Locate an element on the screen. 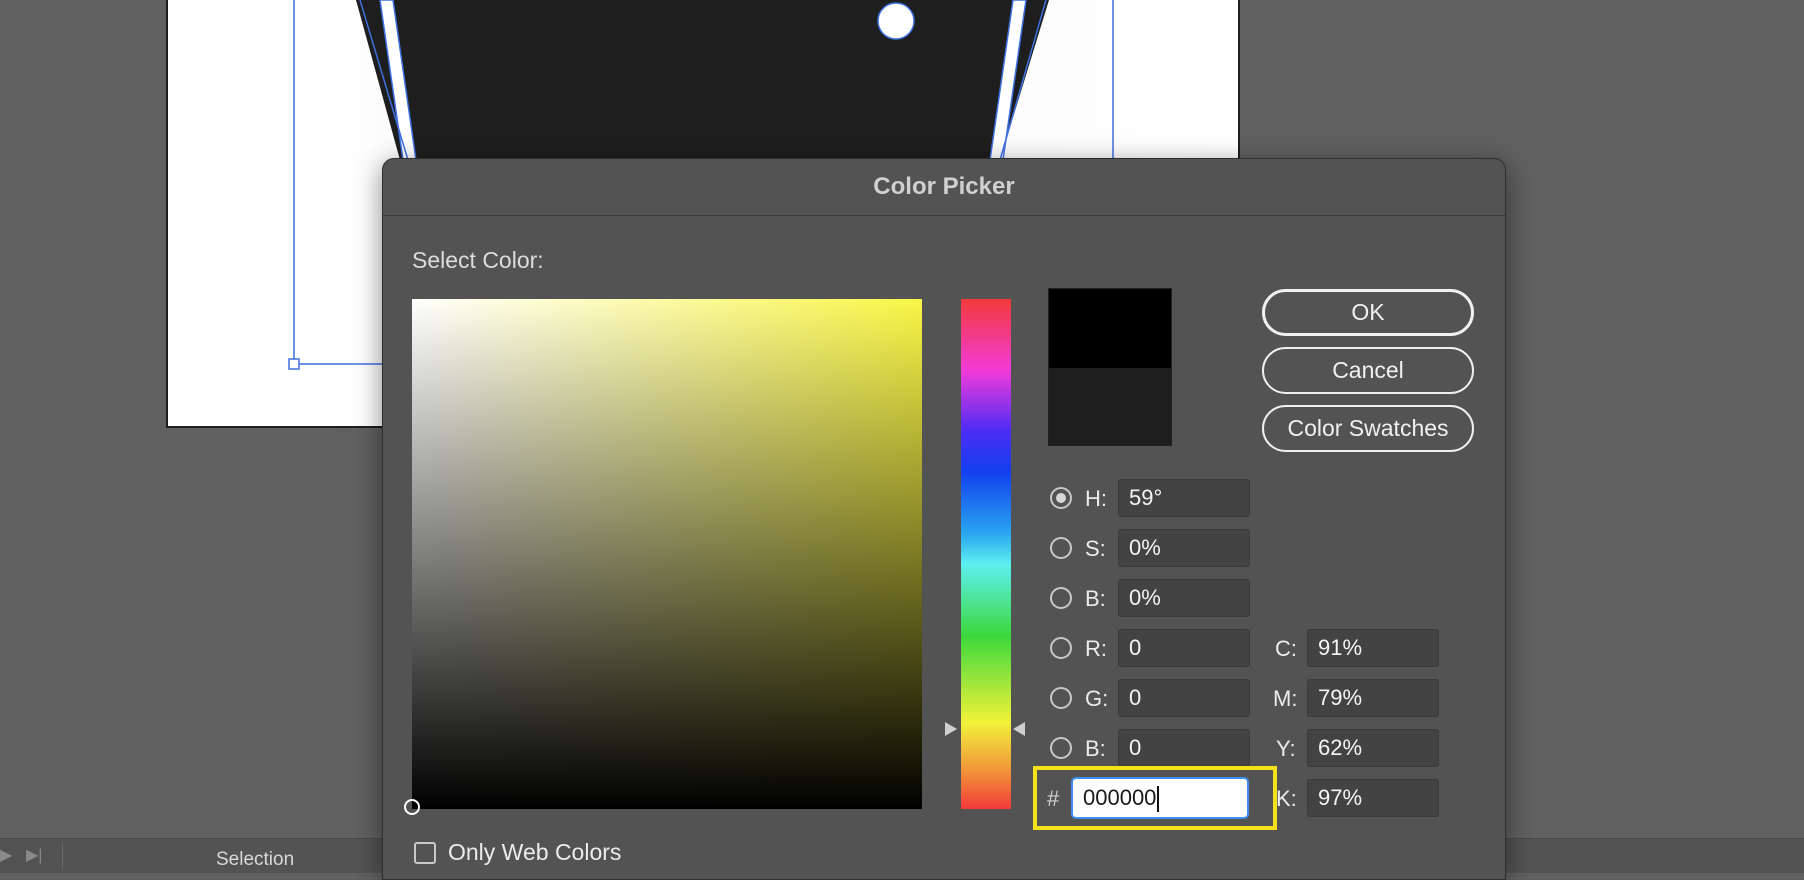  red-label: R: is located at coordinates (1096, 648).